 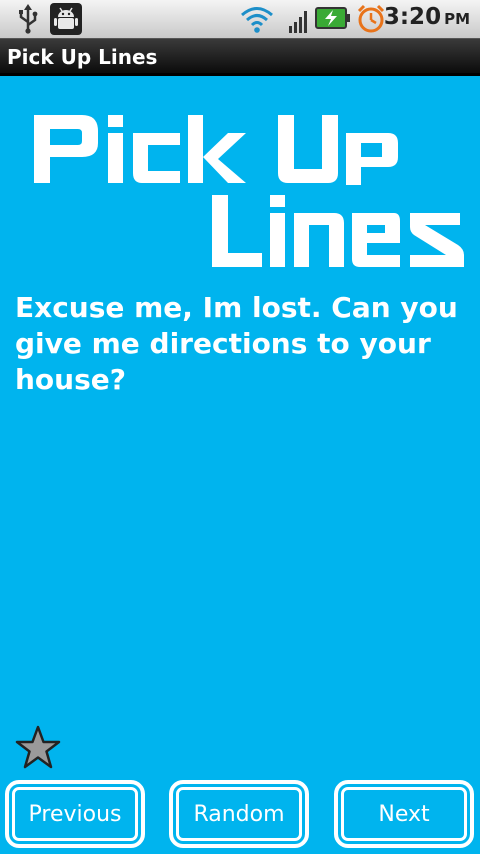 What do you see at coordinates (240, 74) in the screenshot?
I see `title-divider` at bounding box center [240, 74].